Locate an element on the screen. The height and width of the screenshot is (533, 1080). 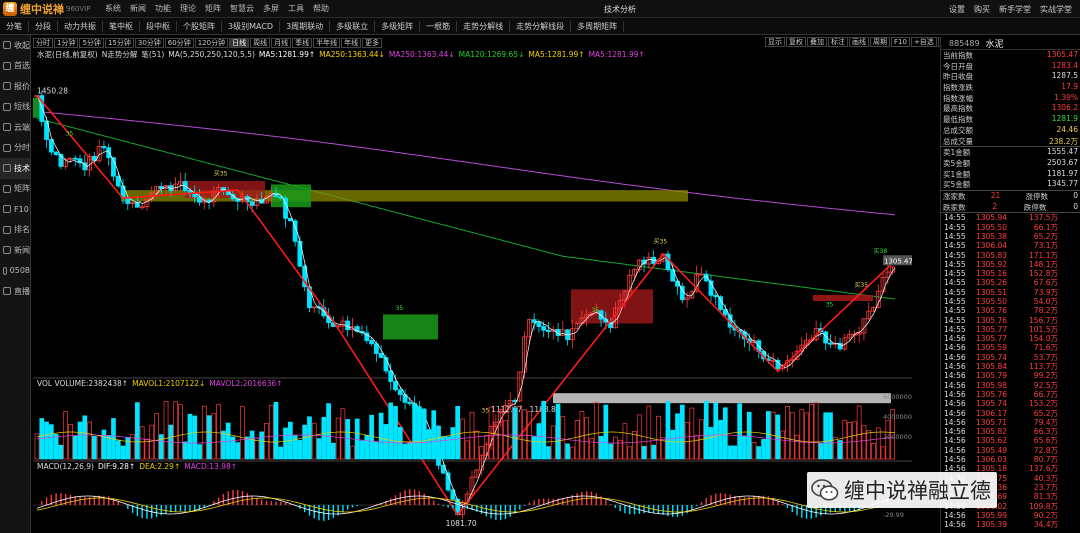
sidebar-item: 首选 is located at coordinates (15, 66).